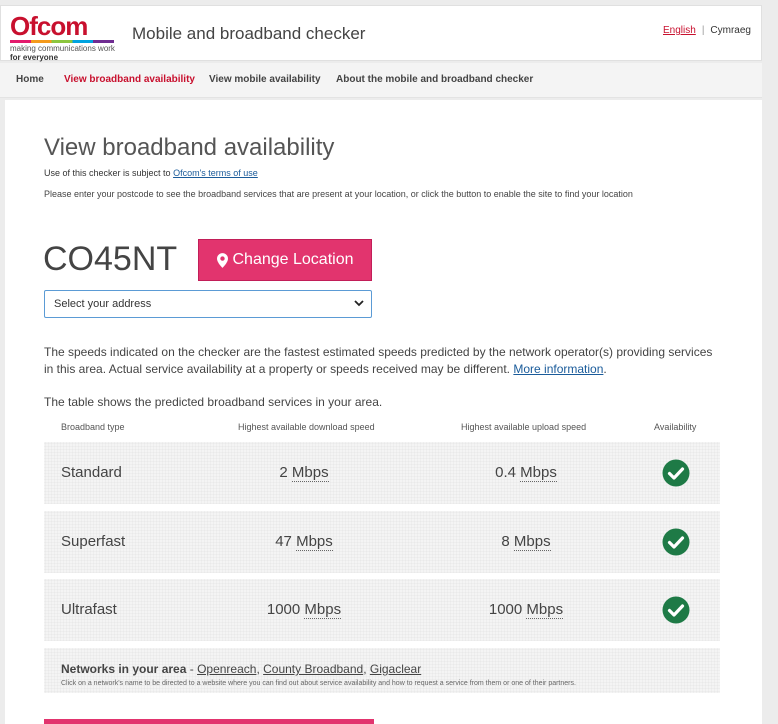 This screenshot has width=778, height=724. What do you see at coordinates (283, 472) in the screenshot?
I see `download-value: 2` at bounding box center [283, 472].